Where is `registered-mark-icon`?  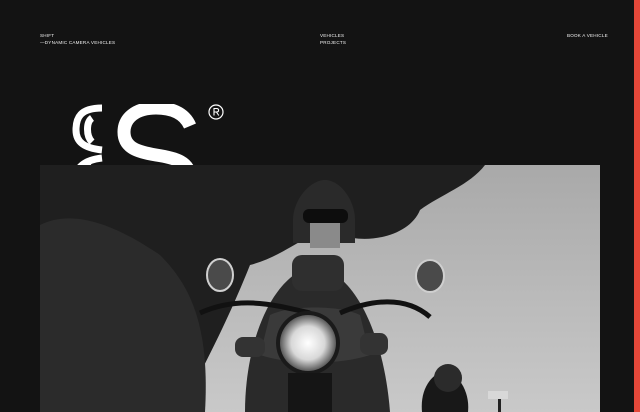 registered-mark-icon is located at coordinates (216, 112).